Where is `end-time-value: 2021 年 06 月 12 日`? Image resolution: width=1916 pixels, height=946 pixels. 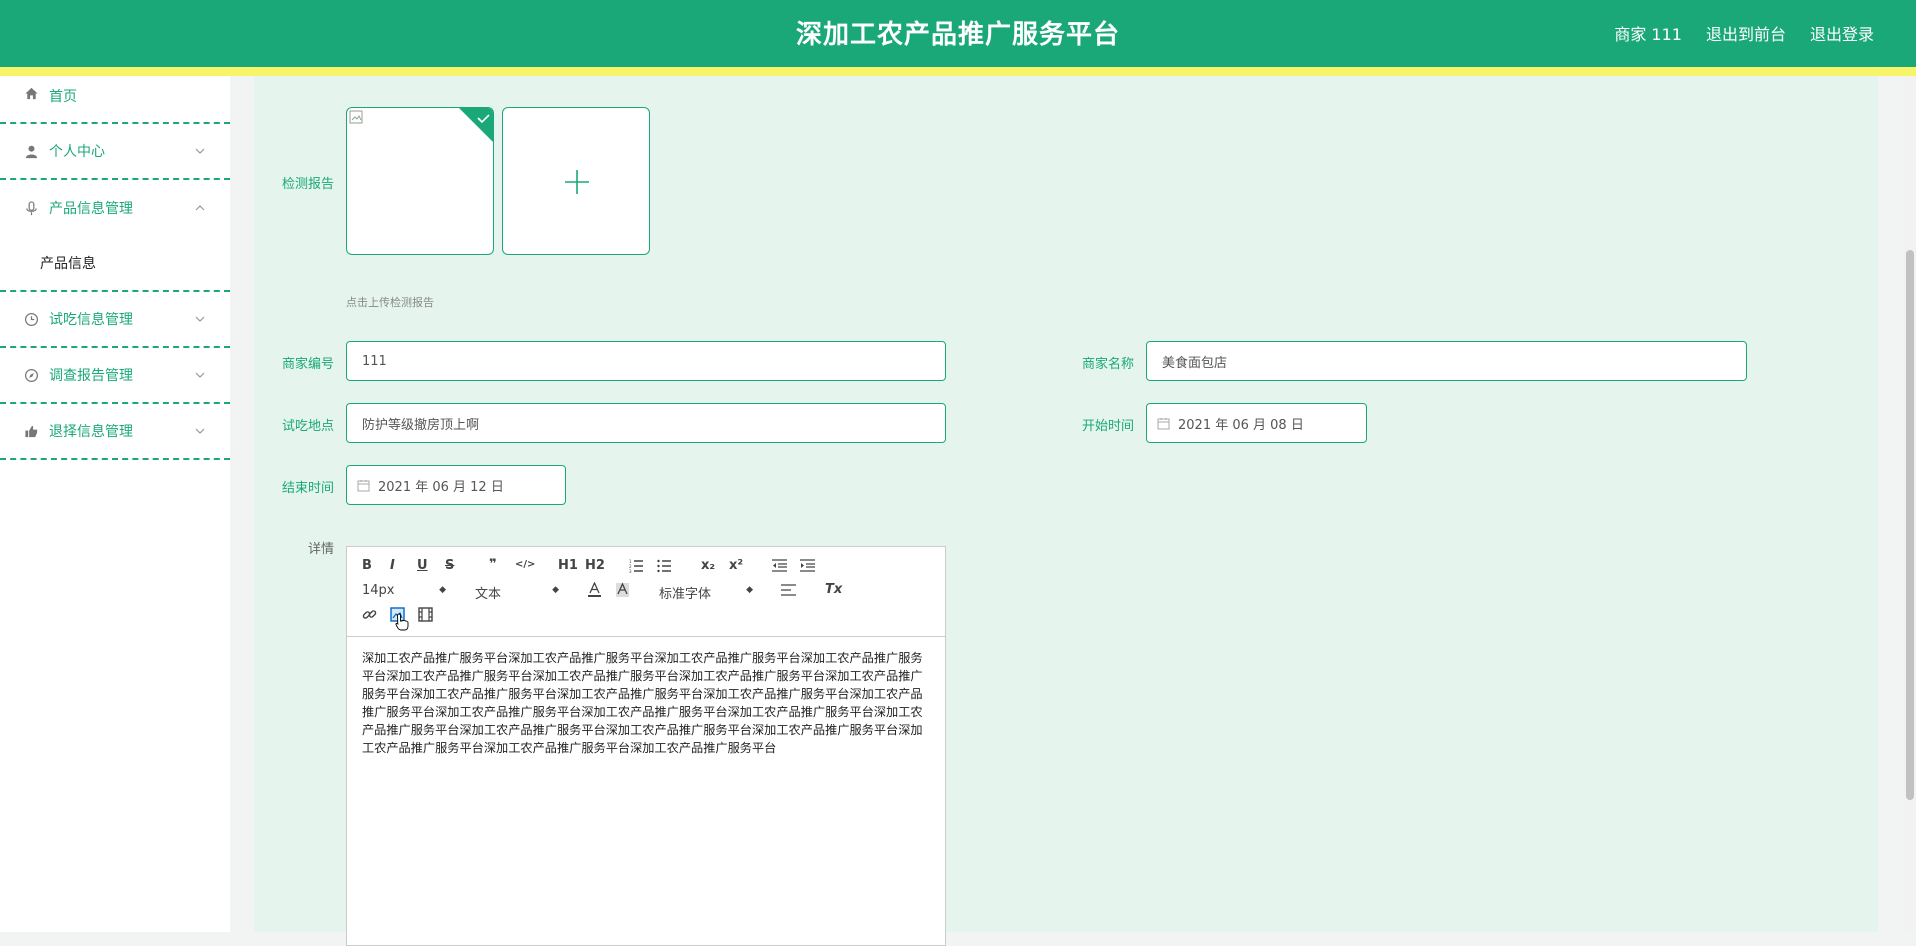
end-time-value: 2021 年 06 月 12 日 is located at coordinates (441, 487).